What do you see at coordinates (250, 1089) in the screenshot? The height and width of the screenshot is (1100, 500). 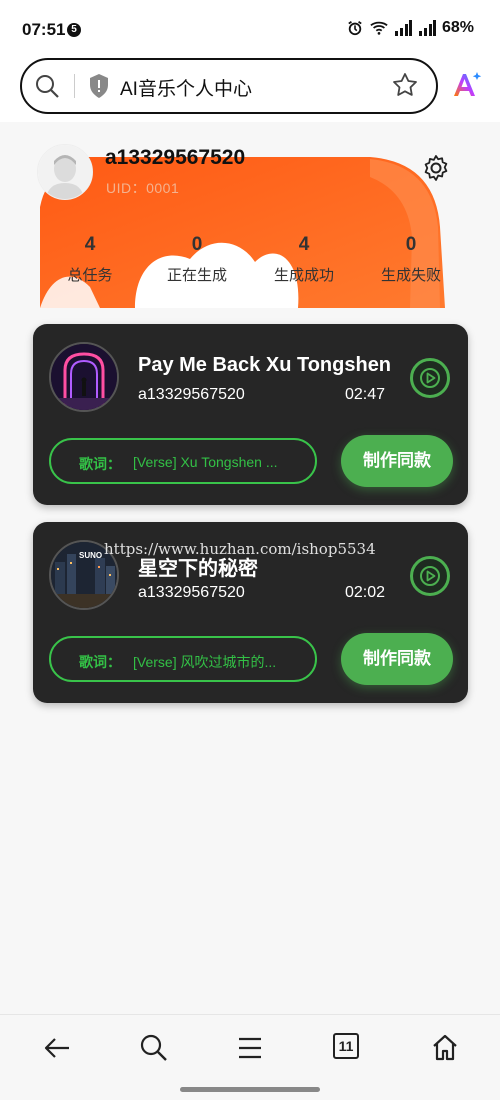 I see `home-indicator` at bounding box center [250, 1089].